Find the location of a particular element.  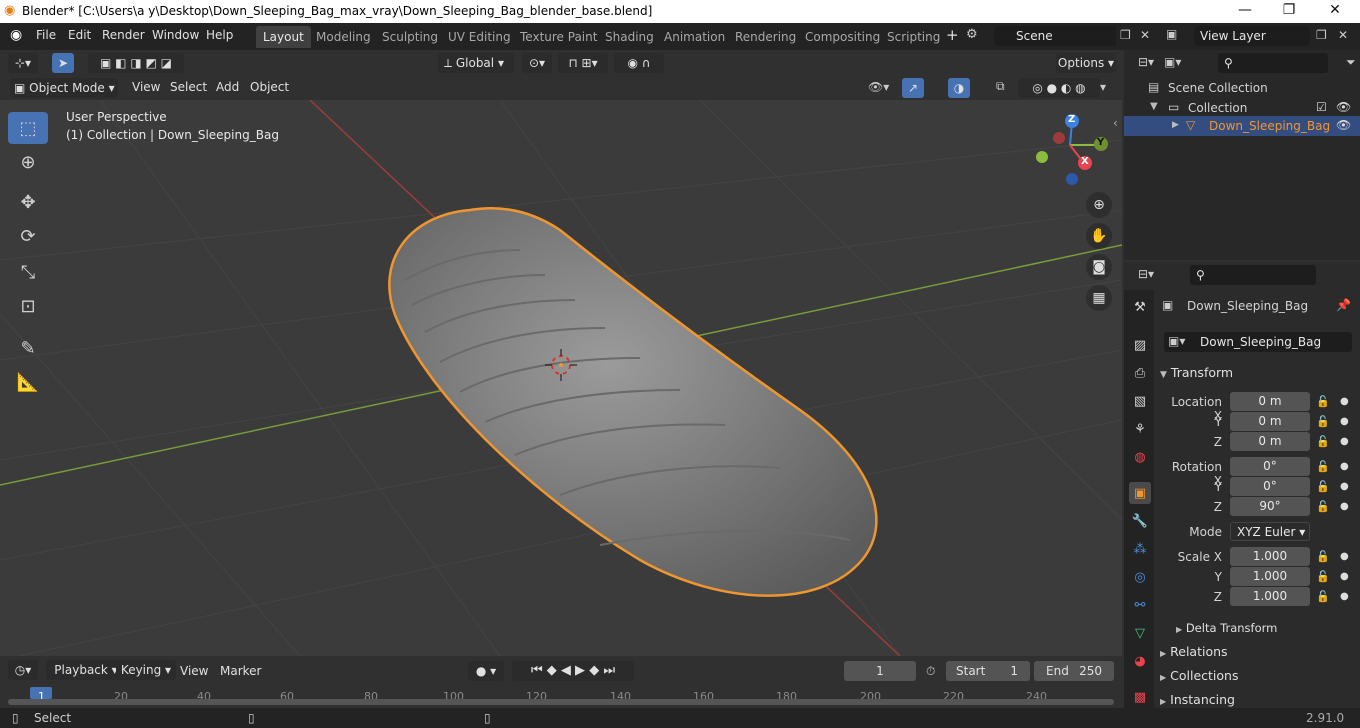

camera-view-icon: ◙ is located at coordinates (1099, 267).